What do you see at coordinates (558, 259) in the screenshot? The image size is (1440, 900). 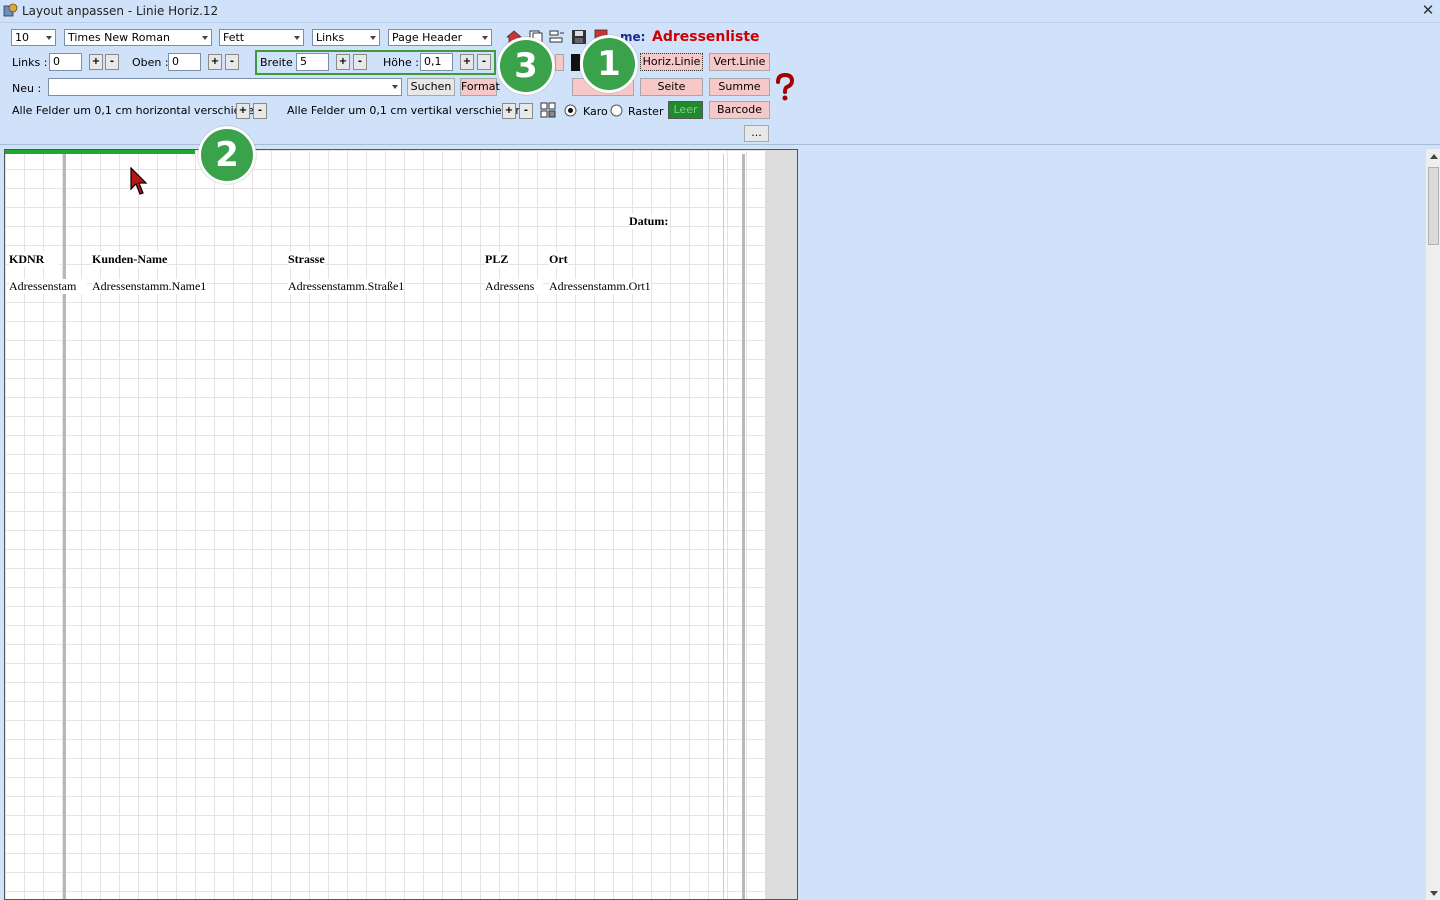 I see `header-ort: Ort` at bounding box center [558, 259].